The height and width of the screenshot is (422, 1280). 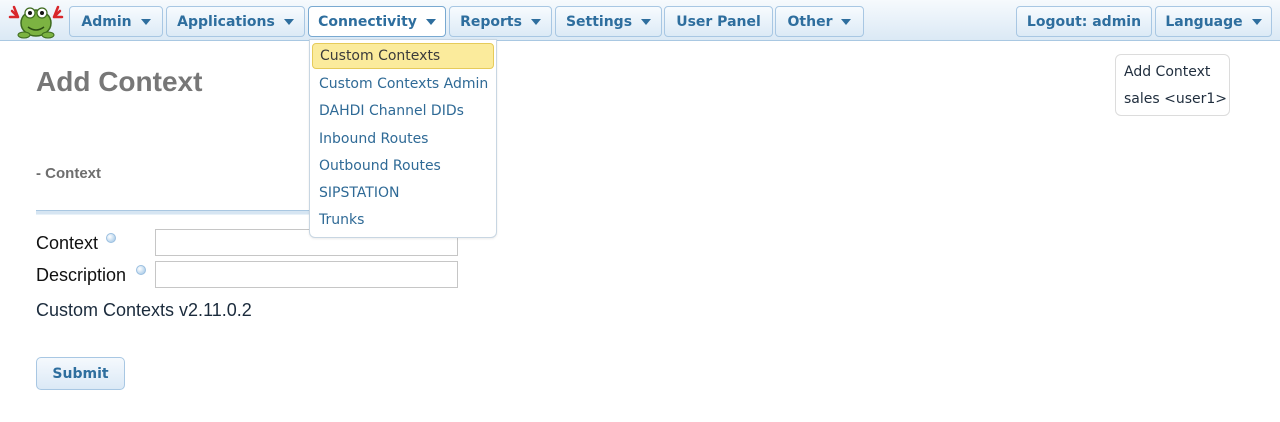 I want to click on logout-label: Logout: admin, so click(x=1084, y=21).